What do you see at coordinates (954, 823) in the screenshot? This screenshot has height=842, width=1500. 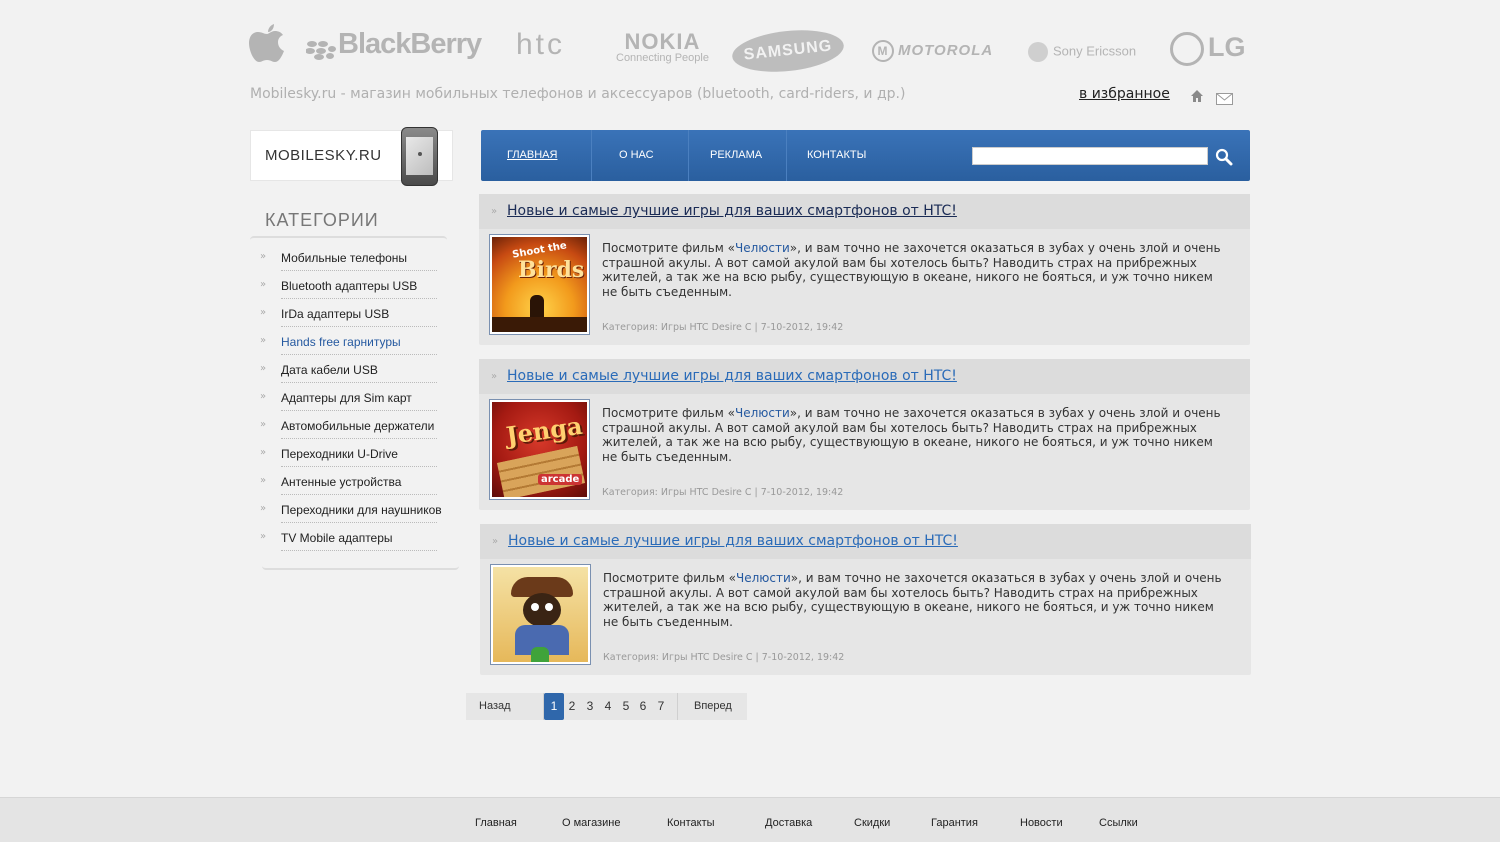 I see `footer-link-warranty: Гарантия` at bounding box center [954, 823].